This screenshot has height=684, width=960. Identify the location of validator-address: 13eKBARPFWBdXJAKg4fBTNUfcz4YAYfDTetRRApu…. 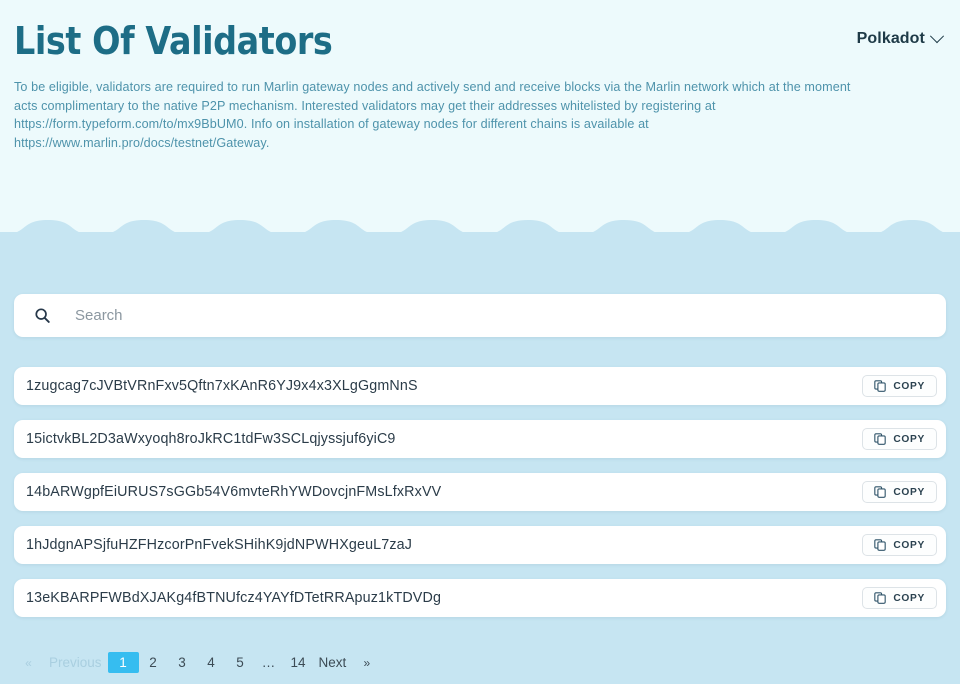
(234, 598).